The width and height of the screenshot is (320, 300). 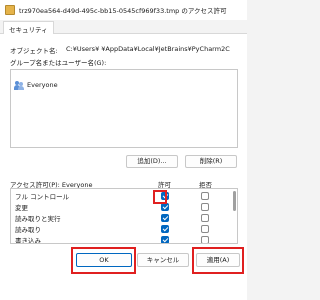 I want to click on permission-row-read-execute: 読み取りと実行, so click(x=124, y=217).